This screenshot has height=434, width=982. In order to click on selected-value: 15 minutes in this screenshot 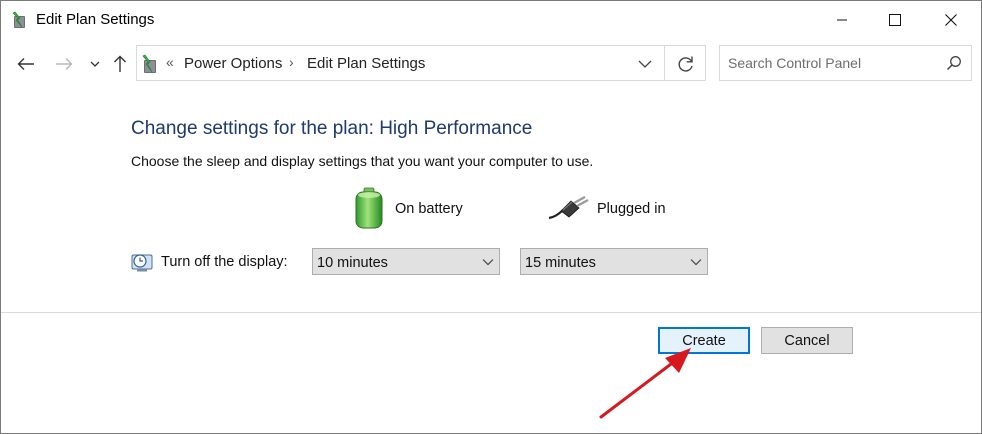, I will do `click(560, 263)`.